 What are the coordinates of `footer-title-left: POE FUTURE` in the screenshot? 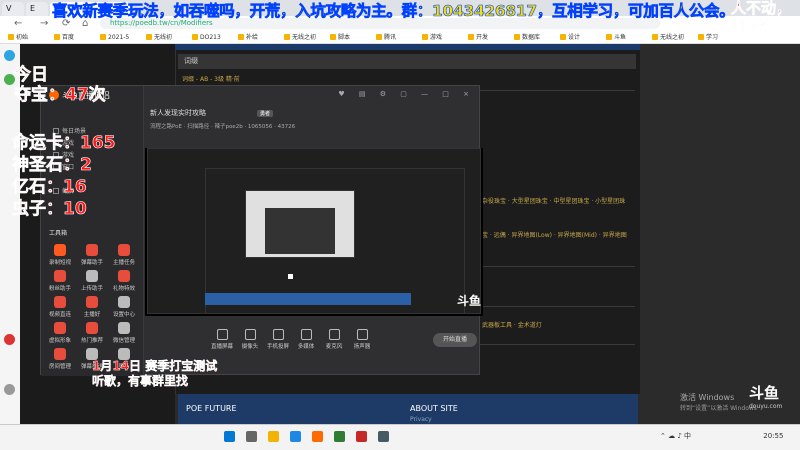 It's located at (211, 408).